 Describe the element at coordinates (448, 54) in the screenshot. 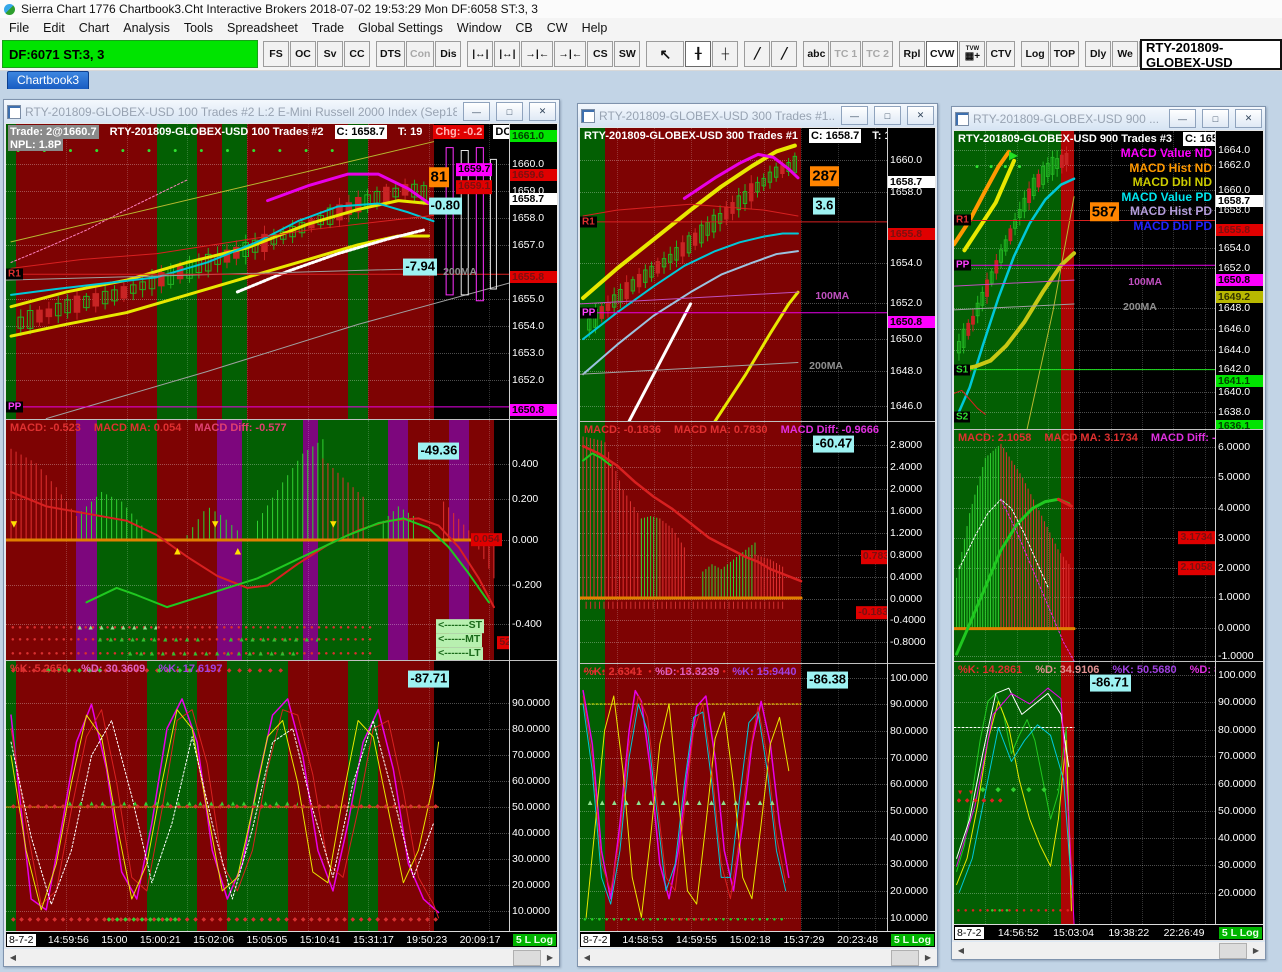

I see `toolbar-button-dis: Dis` at that location.